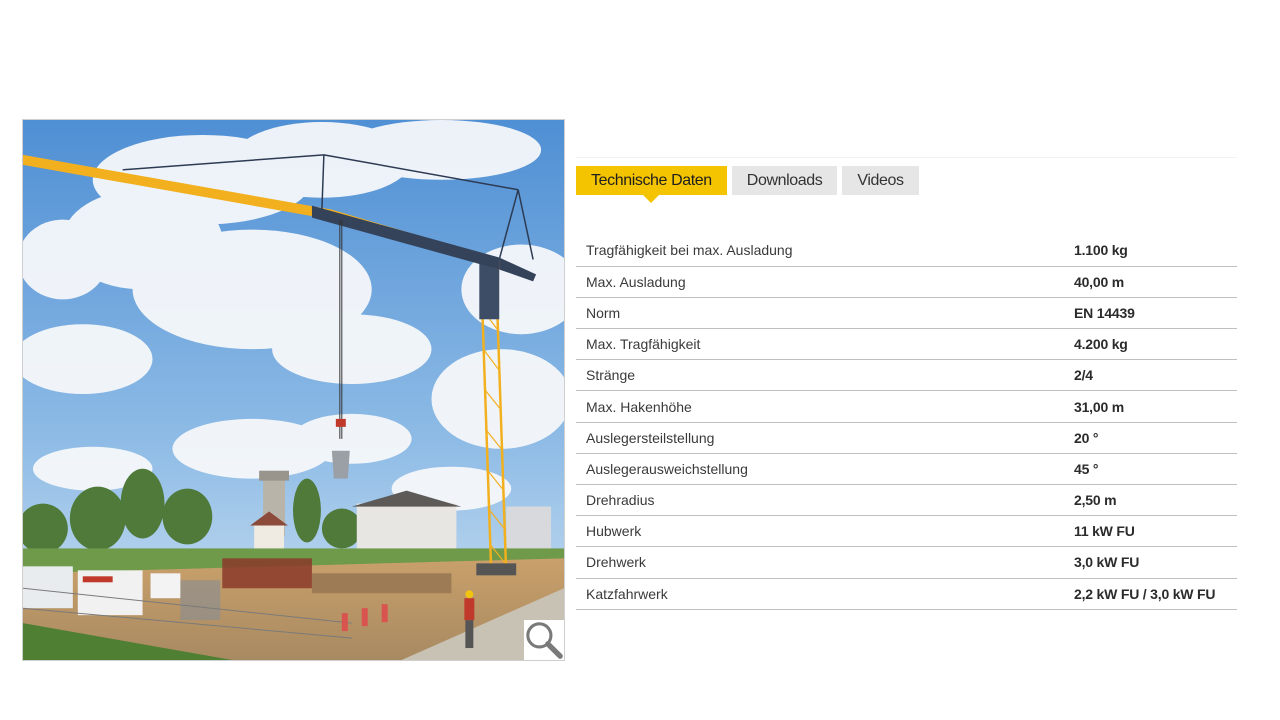 The height and width of the screenshot is (720, 1280). Describe the element at coordinates (1151, 469) in the screenshot. I see `spec-value: 45 °` at that location.